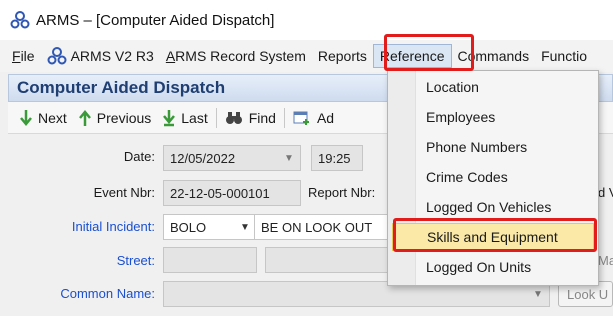  I want to click on previous-label: Previous, so click(124, 117).